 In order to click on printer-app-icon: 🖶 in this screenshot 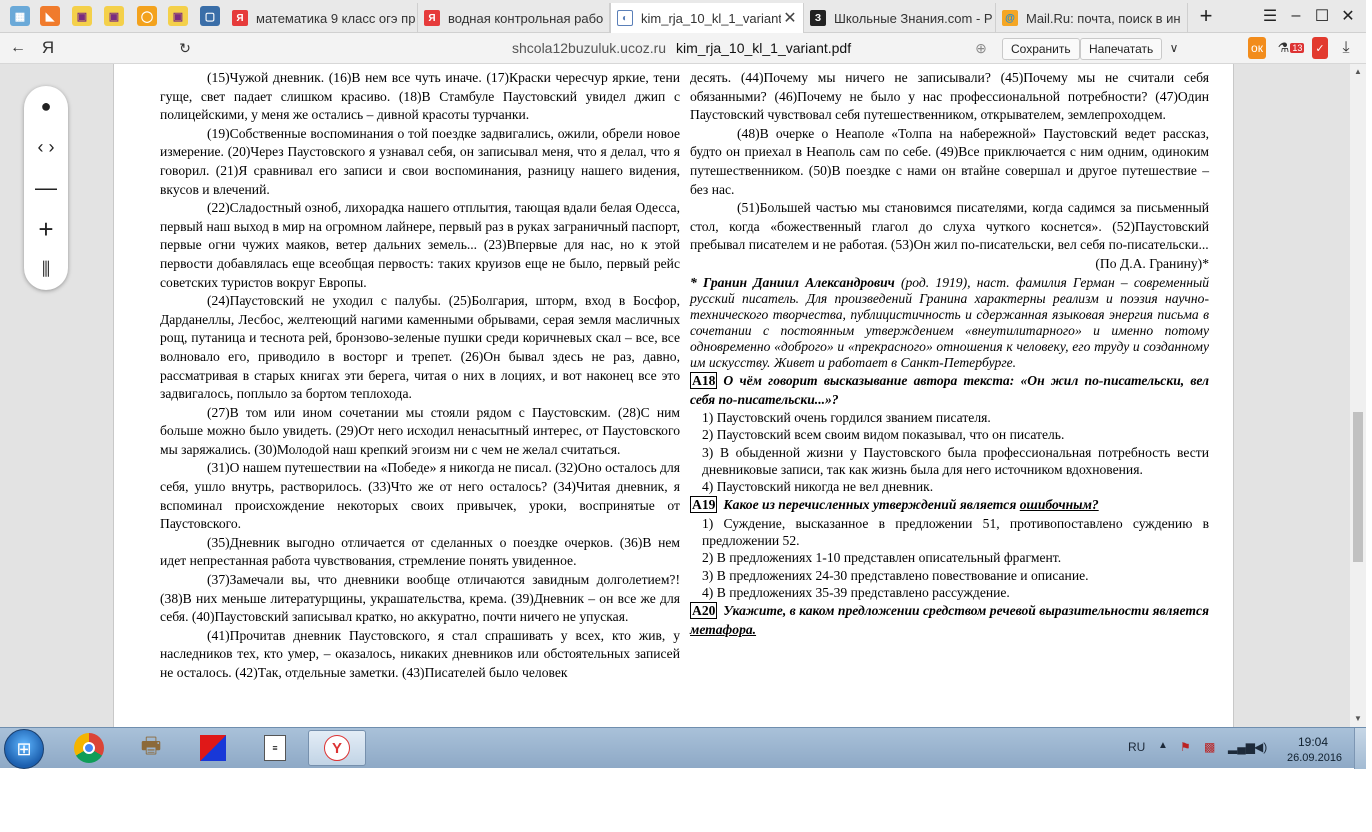, I will do `click(151, 745)`.